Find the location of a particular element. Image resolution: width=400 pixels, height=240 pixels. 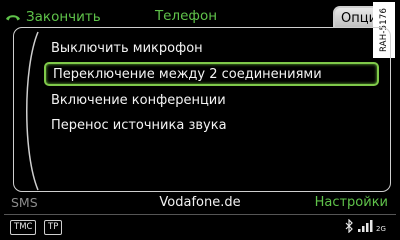

settings-softkey: Настройки is located at coordinates (351, 202).